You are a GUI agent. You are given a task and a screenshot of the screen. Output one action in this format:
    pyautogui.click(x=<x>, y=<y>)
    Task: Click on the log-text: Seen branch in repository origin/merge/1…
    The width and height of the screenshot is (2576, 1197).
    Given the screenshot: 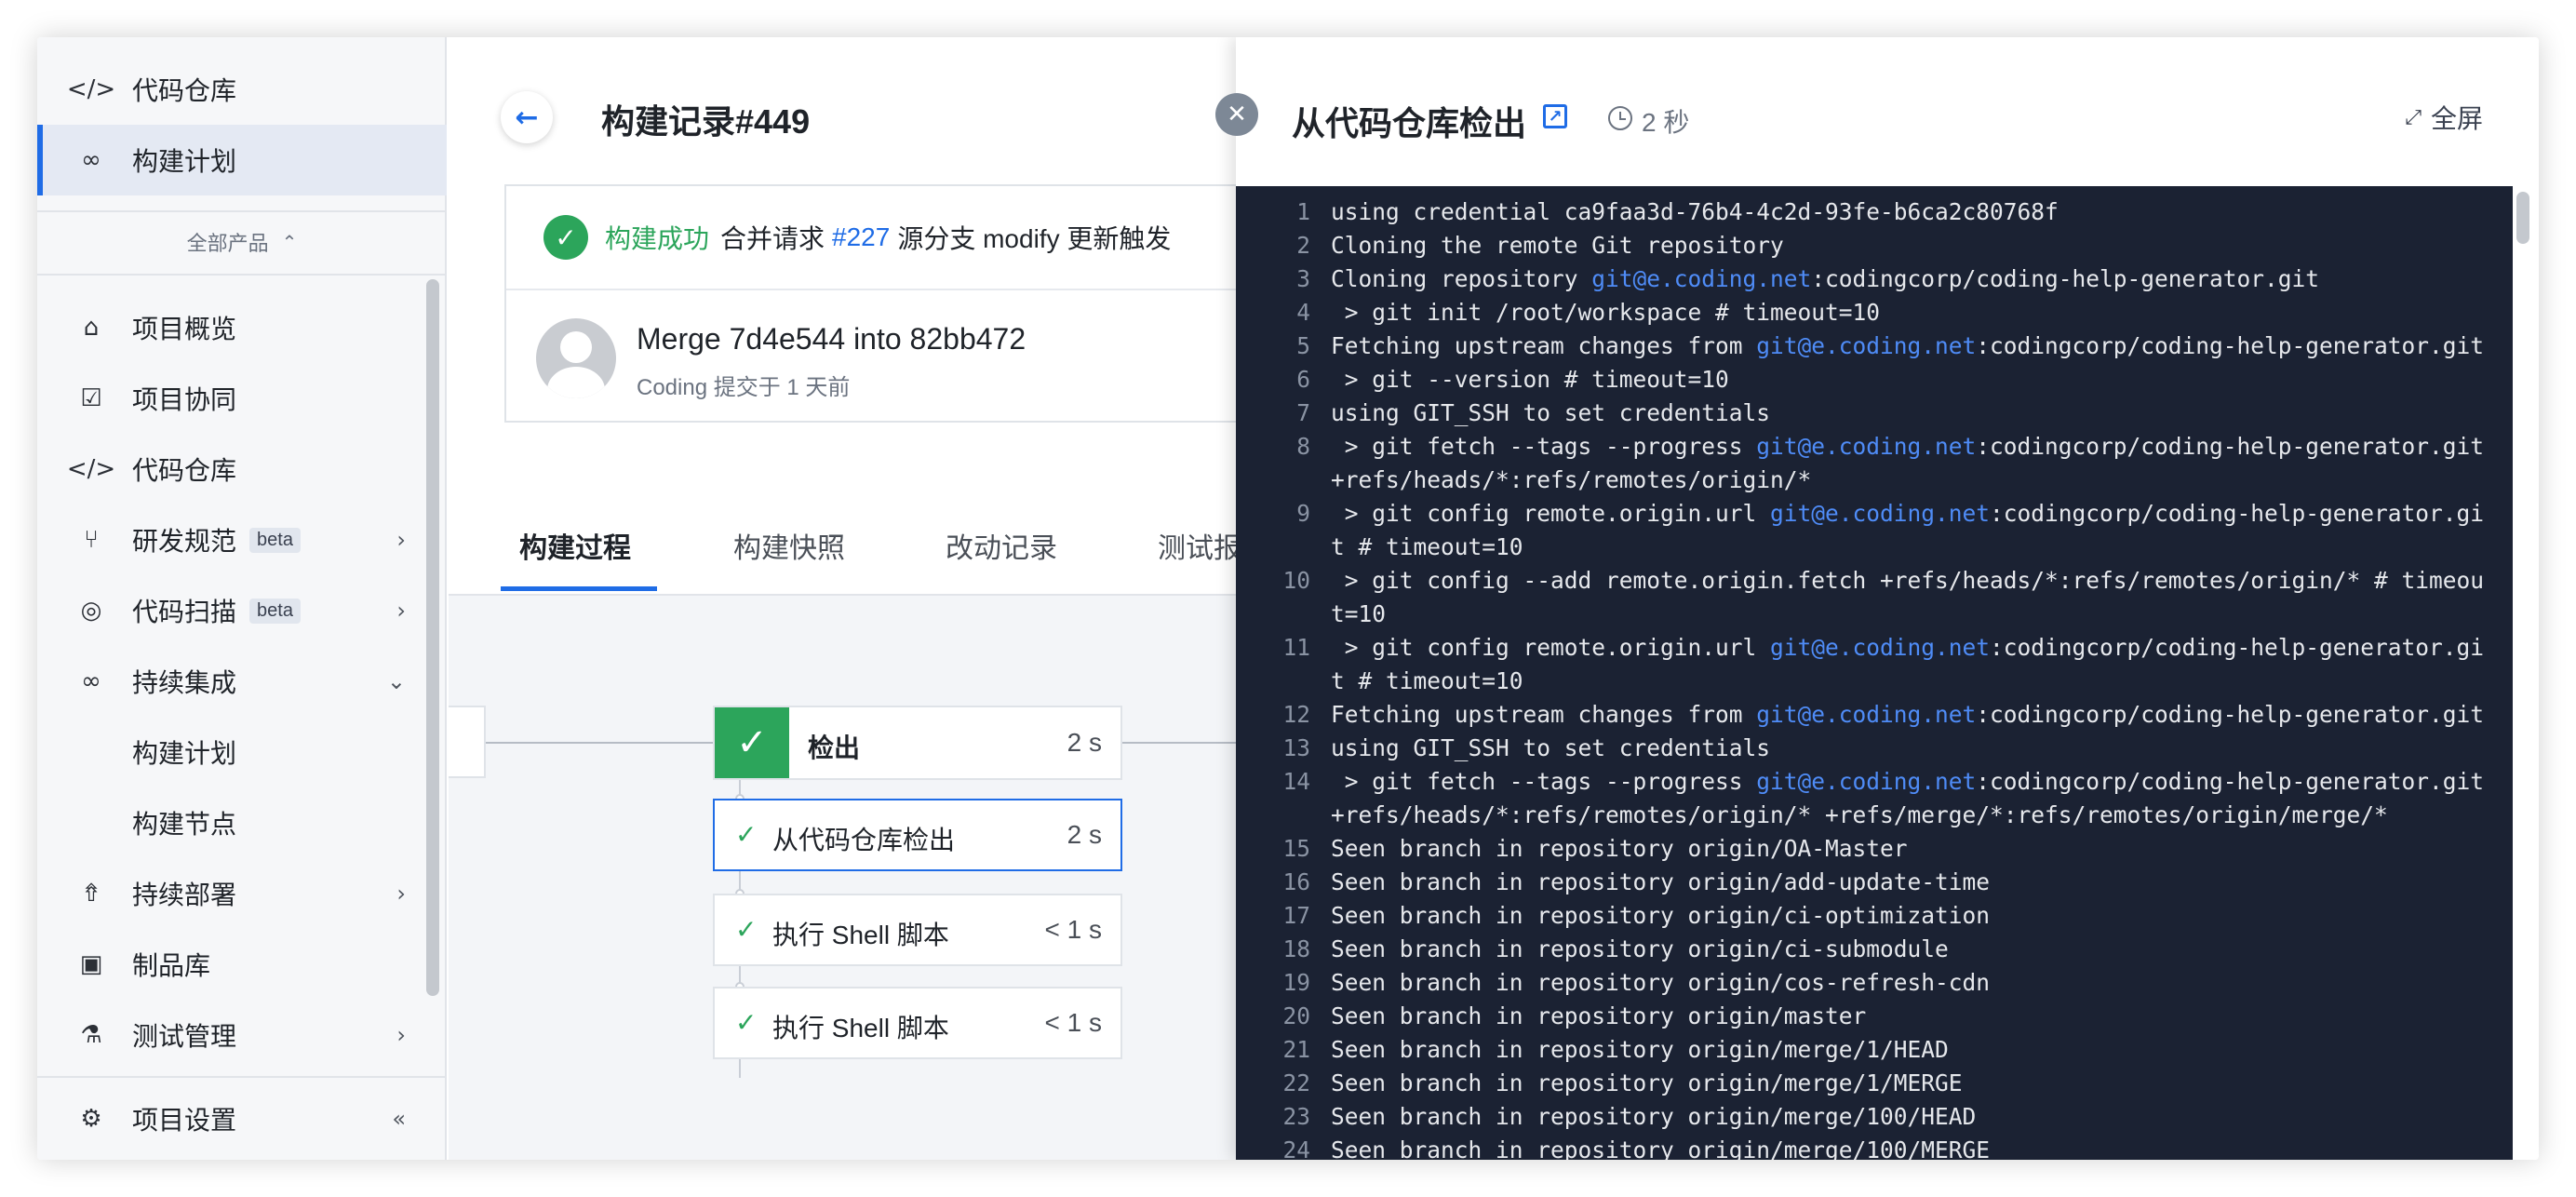 What is the action you would take?
    pyautogui.click(x=1654, y=1116)
    